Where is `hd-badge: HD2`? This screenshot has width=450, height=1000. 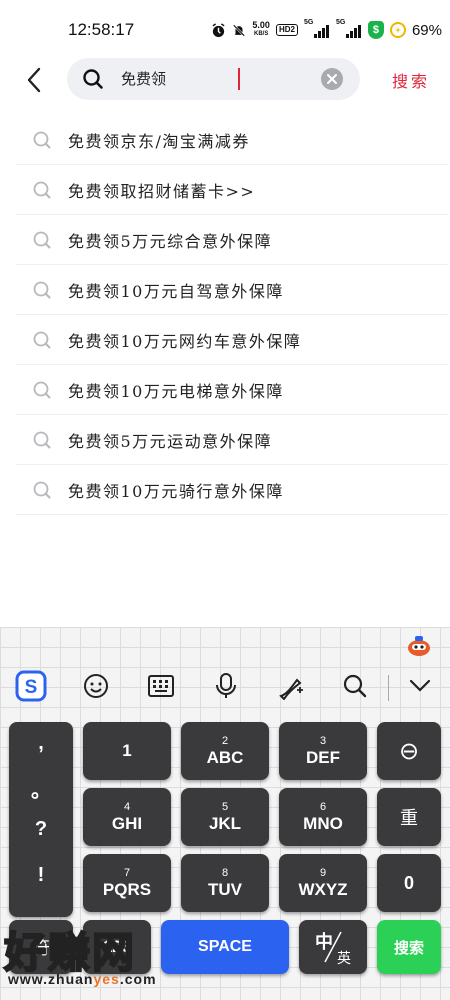 hd-badge: HD2 is located at coordinates (286, 30).